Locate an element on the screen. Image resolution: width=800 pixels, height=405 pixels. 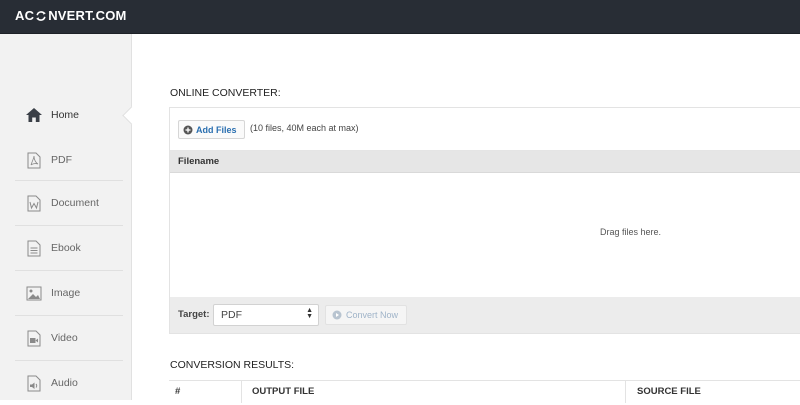
sidebar-item-pdf: PDF is located at coordinates (69, 160).